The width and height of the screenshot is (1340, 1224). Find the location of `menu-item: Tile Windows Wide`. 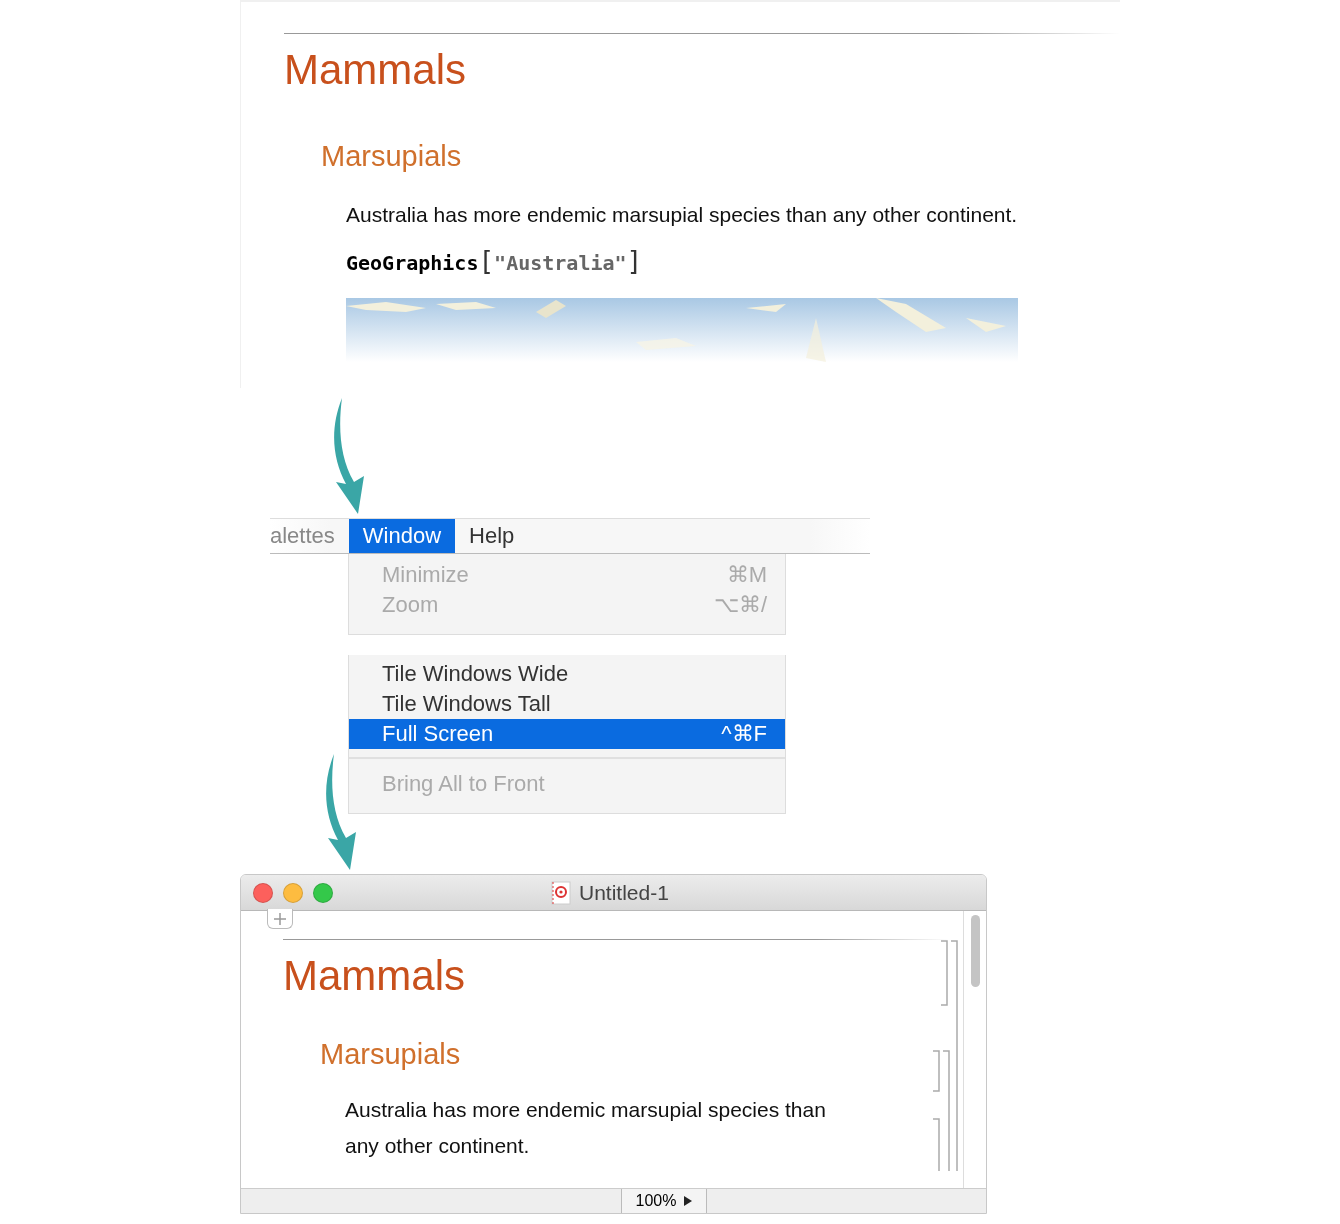

menu-item: Tile Windows Wide is located at coordinates (567, 674).